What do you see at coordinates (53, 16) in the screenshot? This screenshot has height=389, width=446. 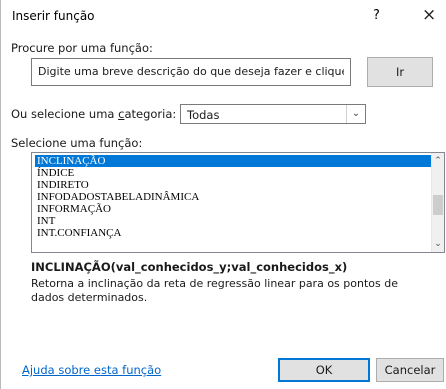 I see `dialog-title: Inserir função` at bounding box center [53, 16].